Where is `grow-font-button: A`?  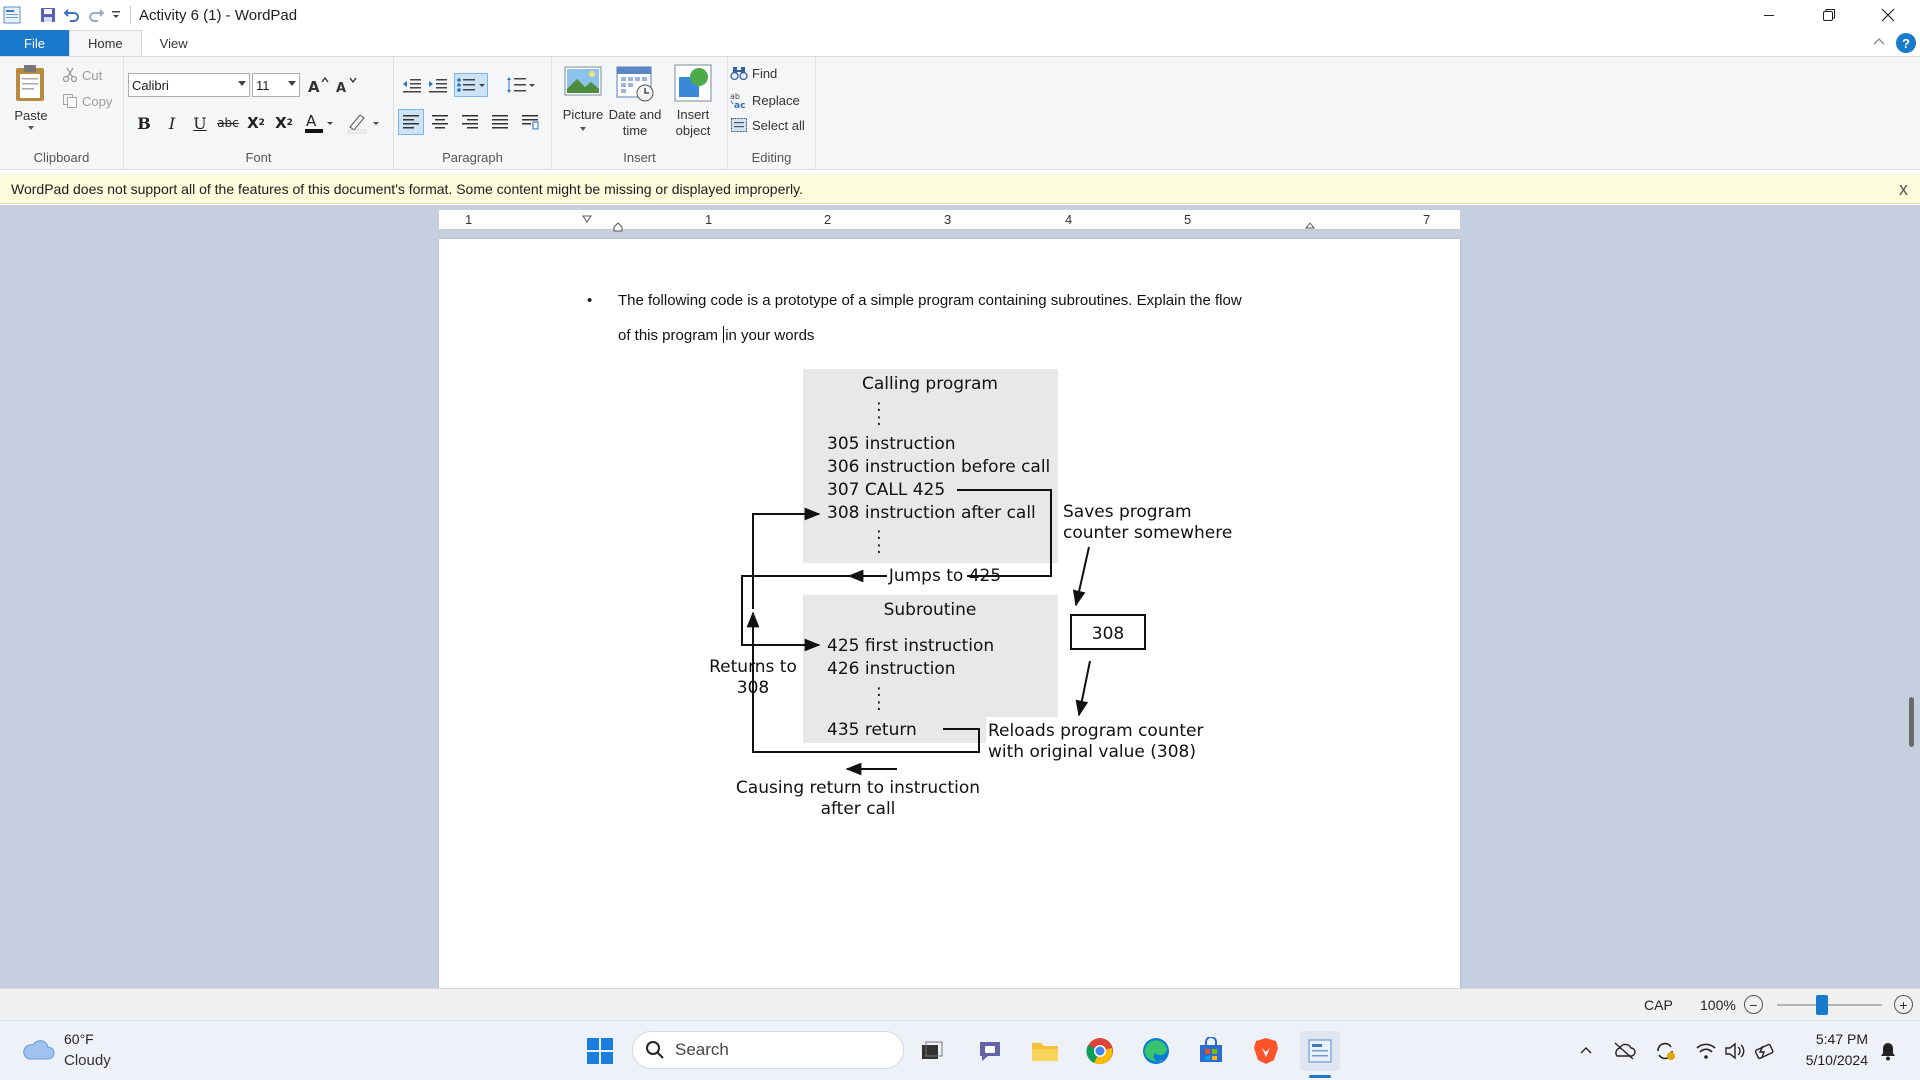
grow-font-button: A is located at coordinates (318, 85).